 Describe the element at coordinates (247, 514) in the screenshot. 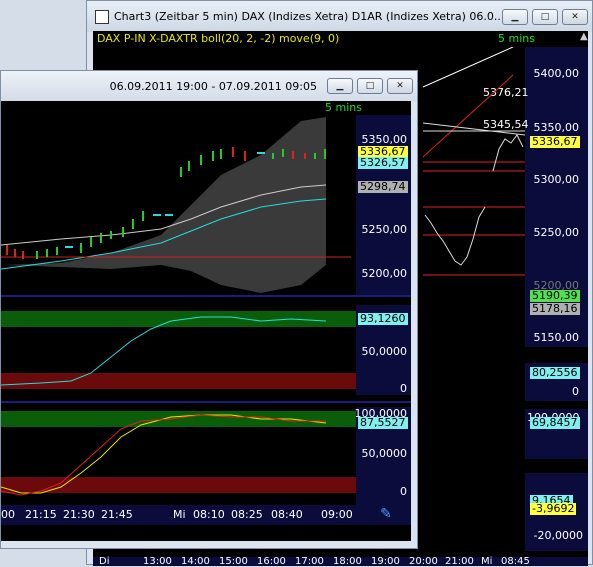

I see `time-label: 08:25` at that location.